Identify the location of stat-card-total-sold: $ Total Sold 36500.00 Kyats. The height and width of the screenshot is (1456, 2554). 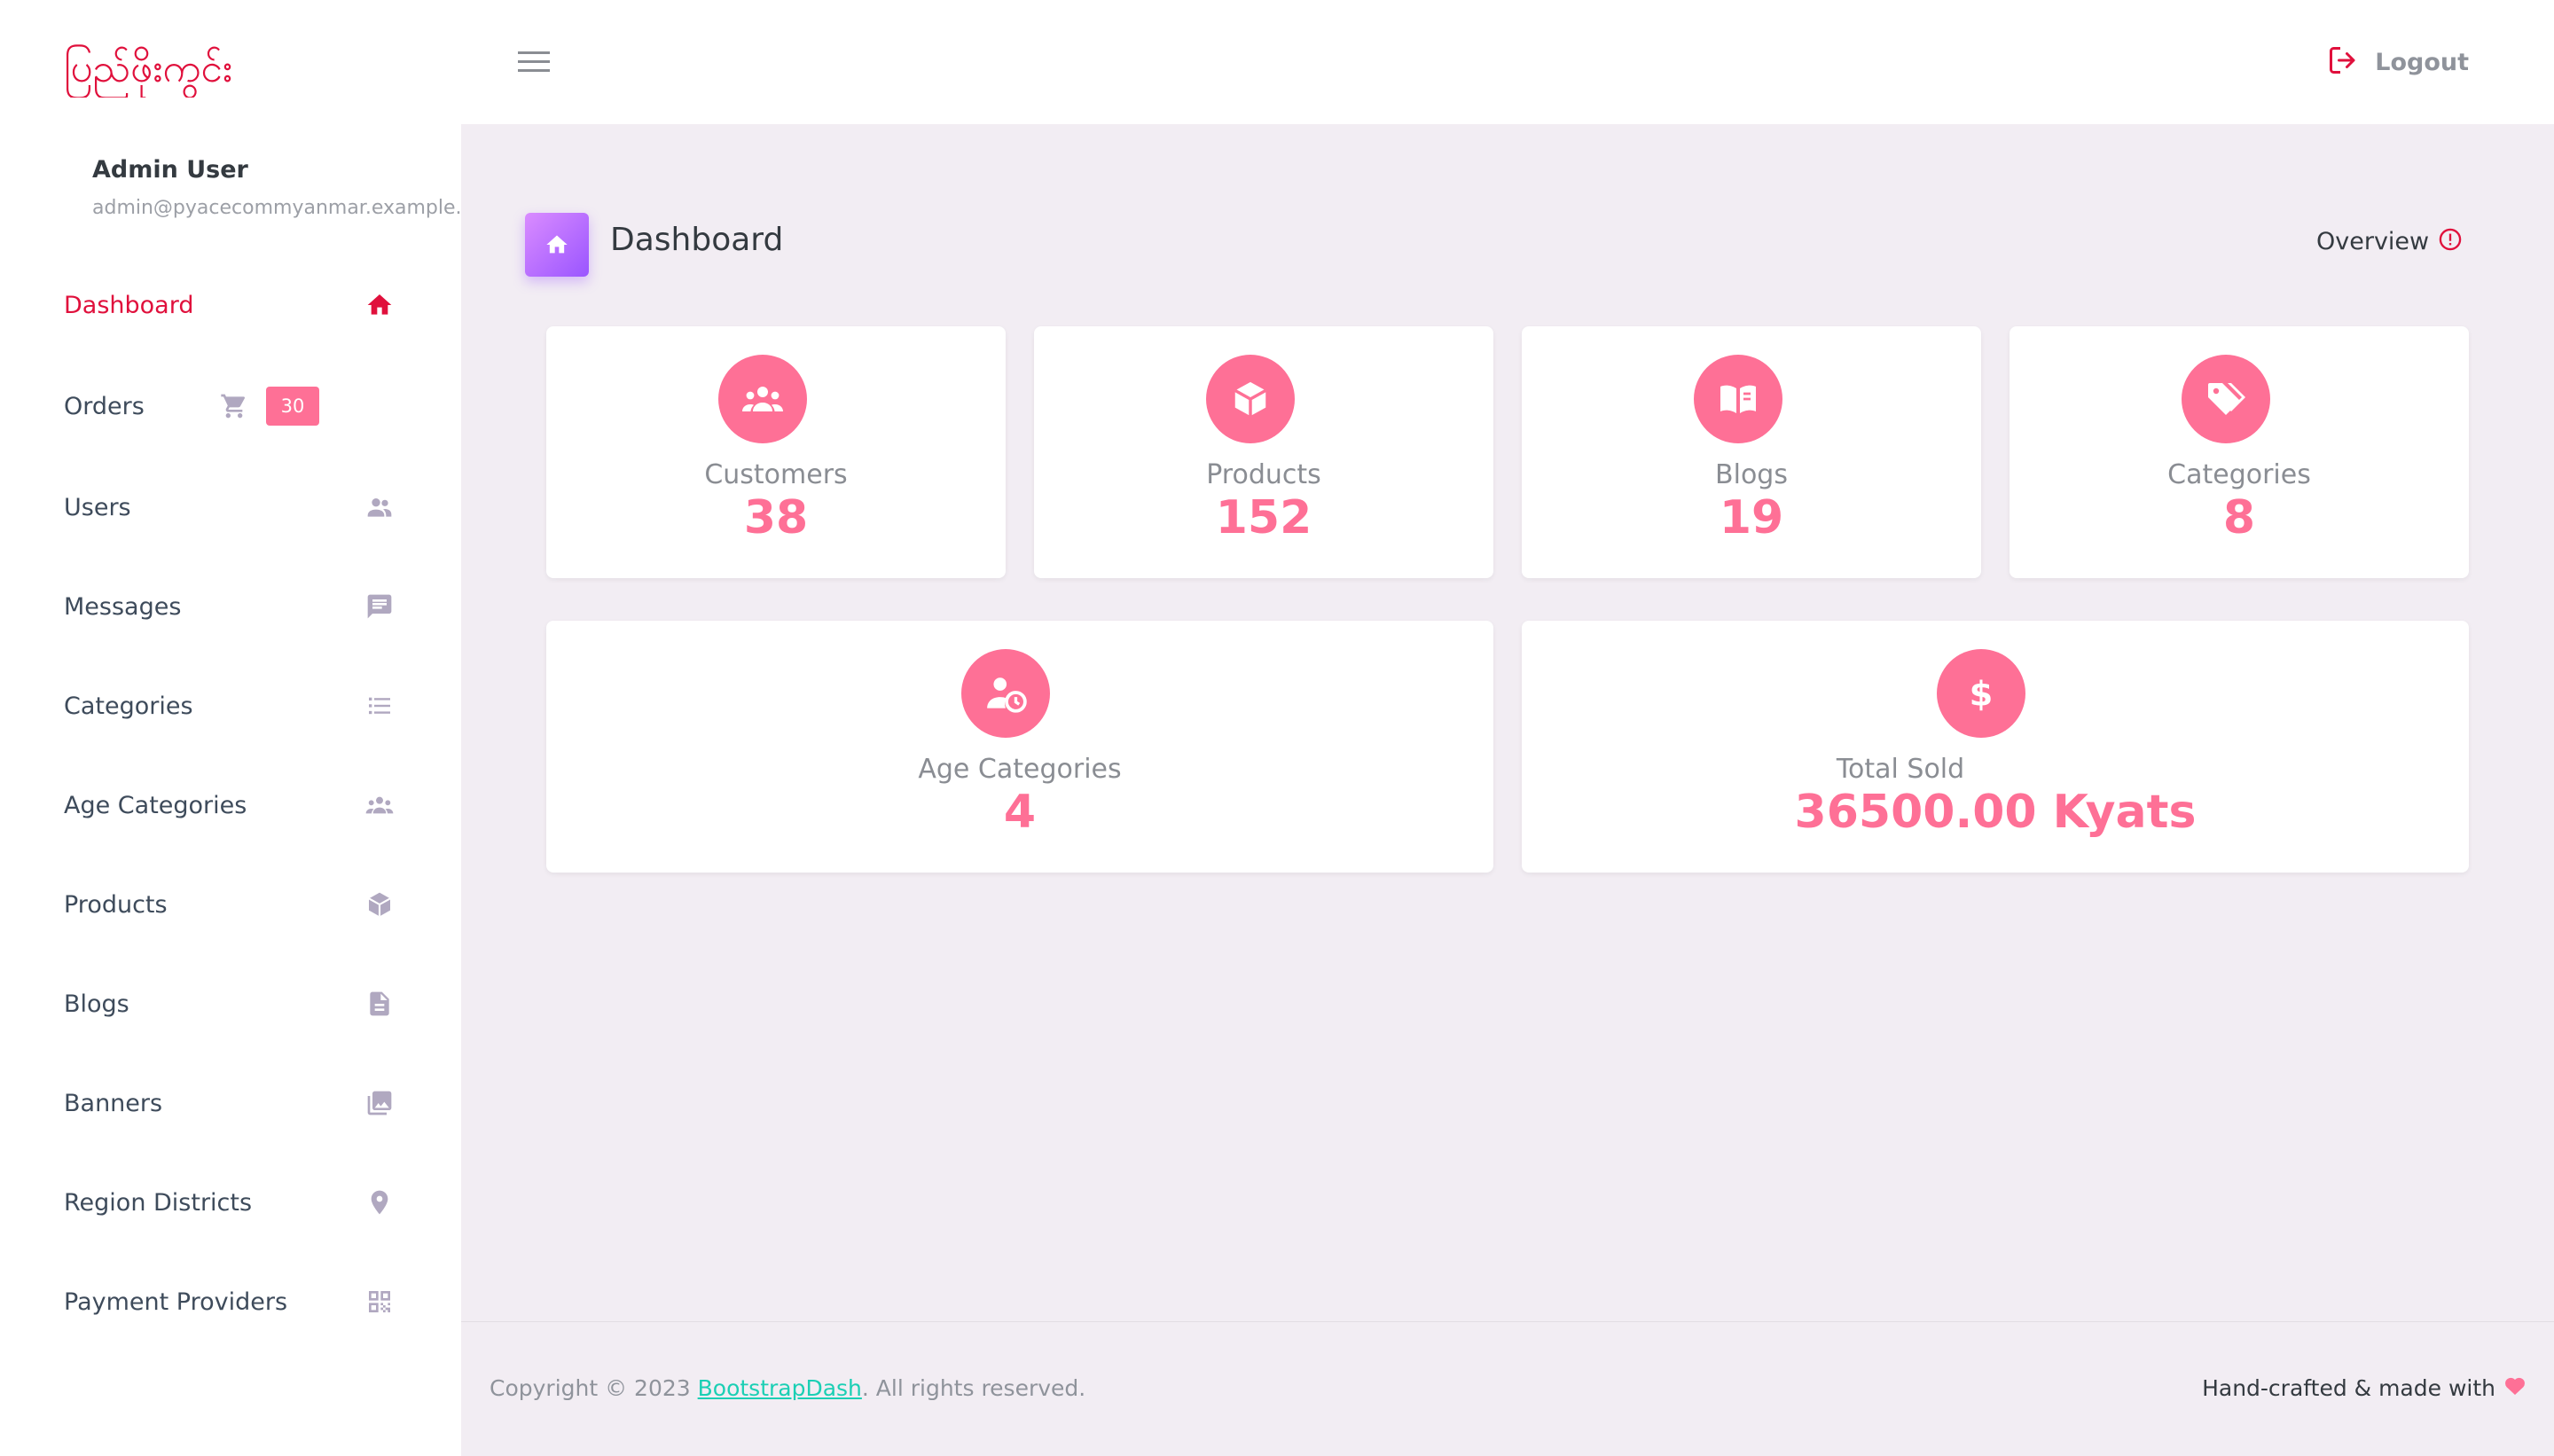
(1995, 747).